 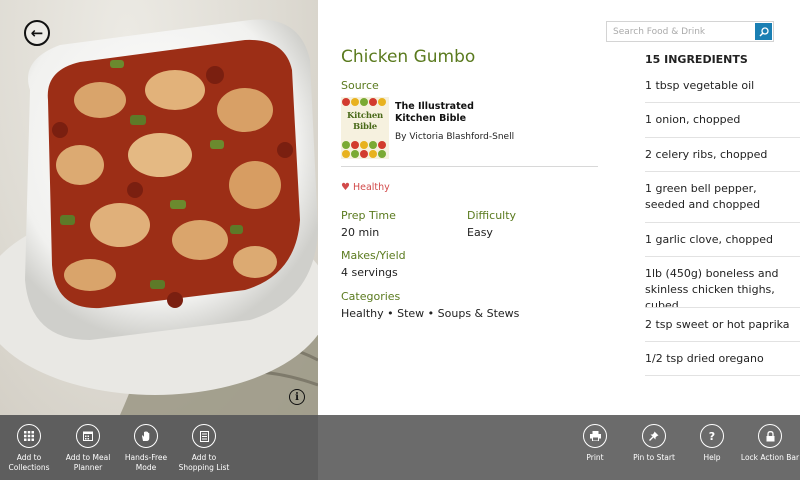 I want to click on ingredient-item: 1 garlic clove, chopped, so click(x=722, y=240).